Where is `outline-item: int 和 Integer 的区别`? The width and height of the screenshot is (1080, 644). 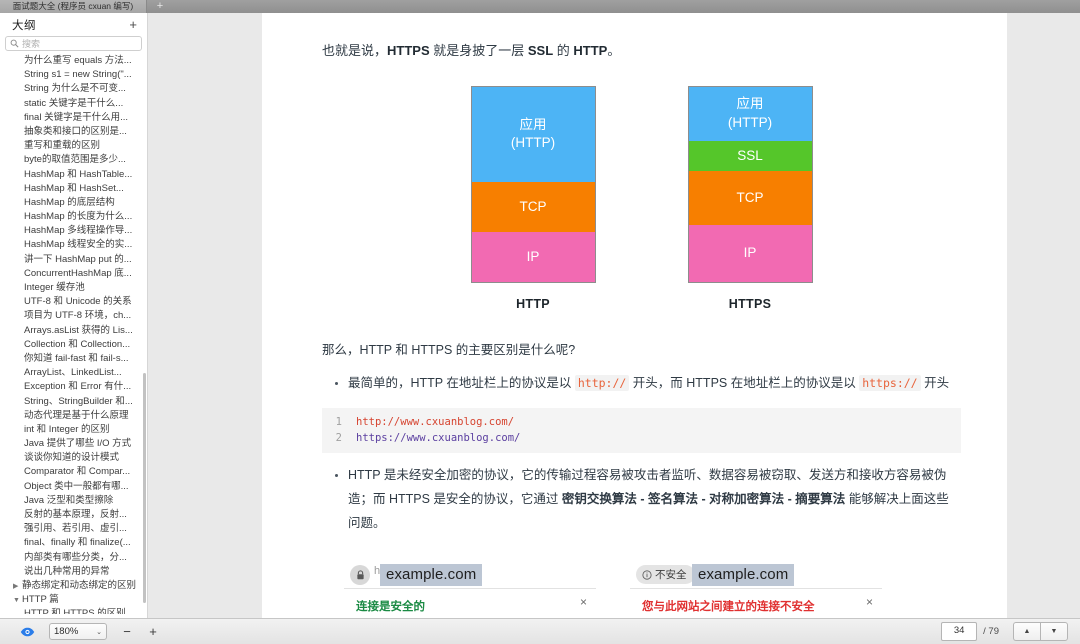
outline-item: int 和 Integer 的区别 is located at coordinates (73, 430).